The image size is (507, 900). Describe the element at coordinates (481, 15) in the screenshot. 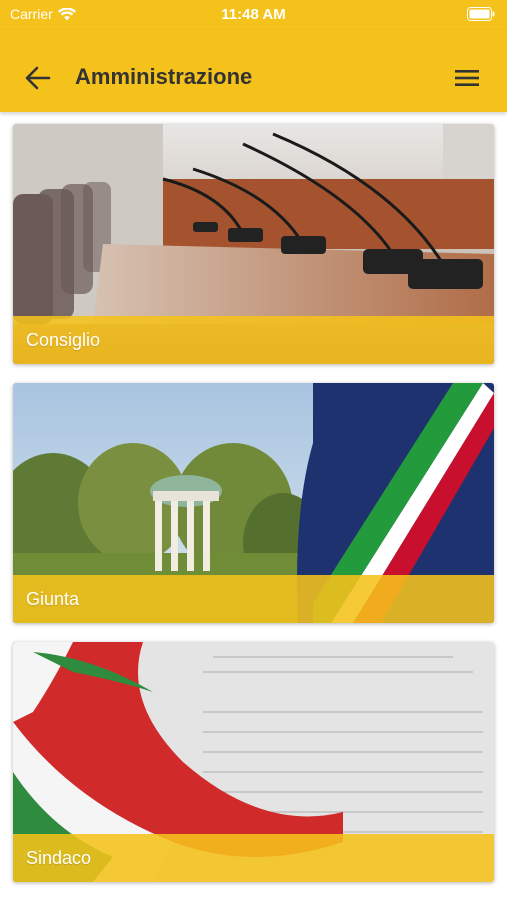

I see `battery-icon` at that location.